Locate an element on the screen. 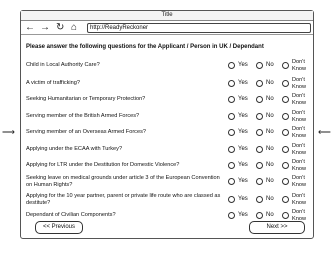 This screenshot has width=334, height=254. window-title: Title is located at coordinates (167, 16).